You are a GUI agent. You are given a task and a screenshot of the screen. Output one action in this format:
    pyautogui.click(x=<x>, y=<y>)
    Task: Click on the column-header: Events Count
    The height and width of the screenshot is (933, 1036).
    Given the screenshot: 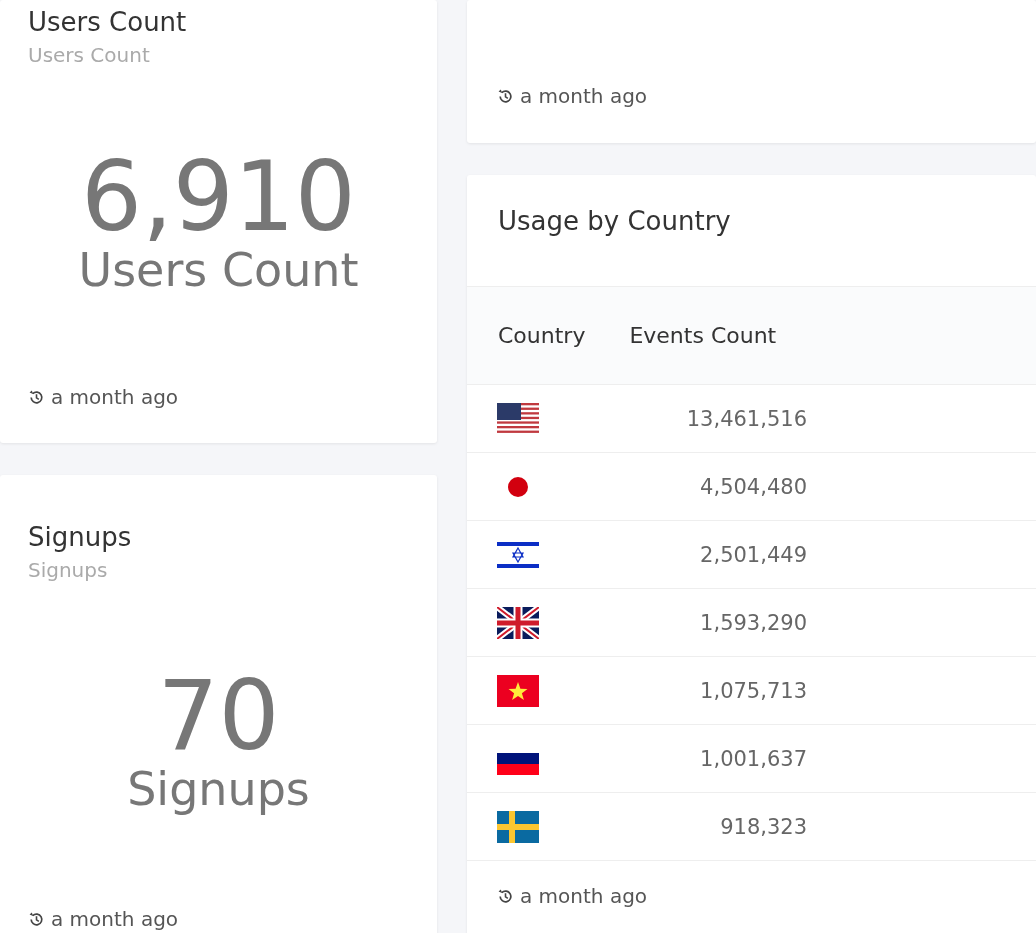 What is the action you would take?
    pyautogui.click(x=703, y=335)
    